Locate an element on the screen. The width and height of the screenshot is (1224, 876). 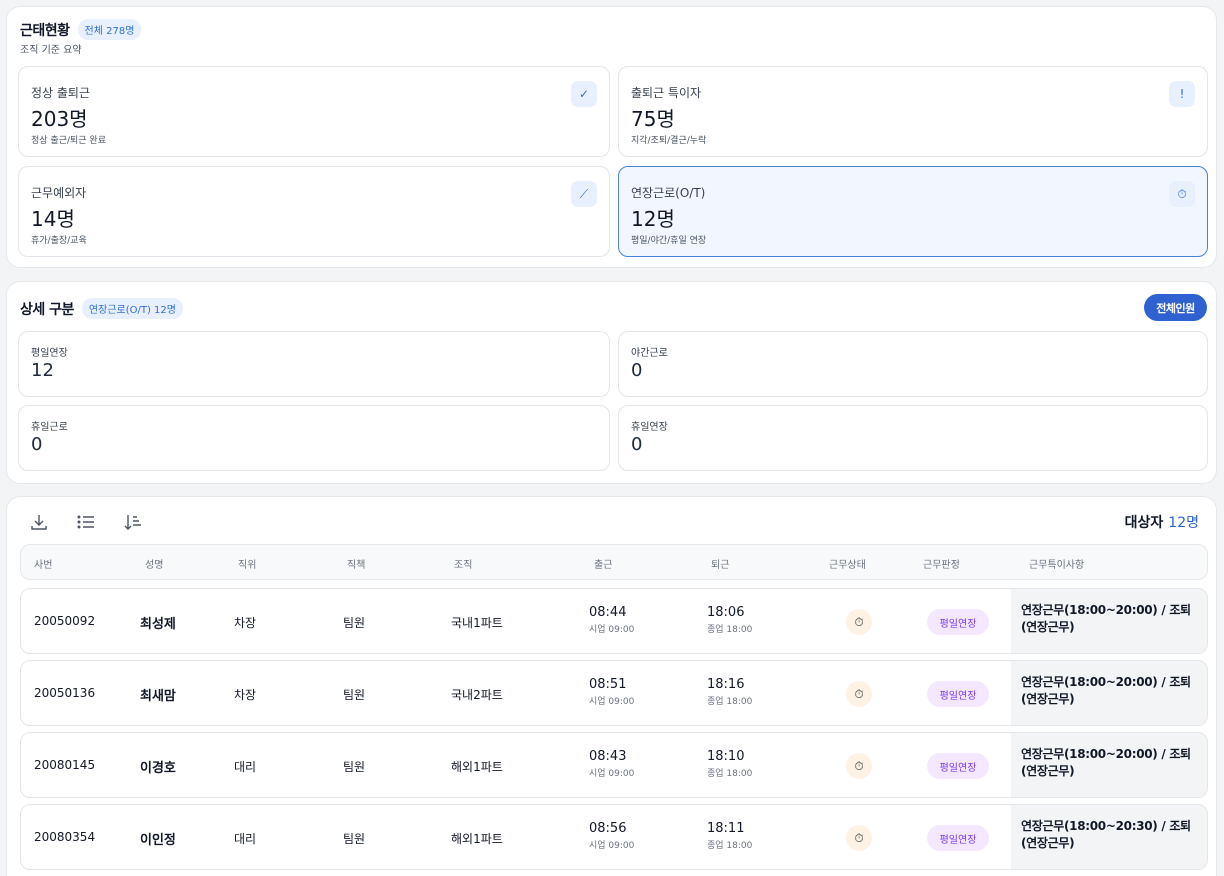
employee-name: 최새맘 is located at coordinates (158, 696).